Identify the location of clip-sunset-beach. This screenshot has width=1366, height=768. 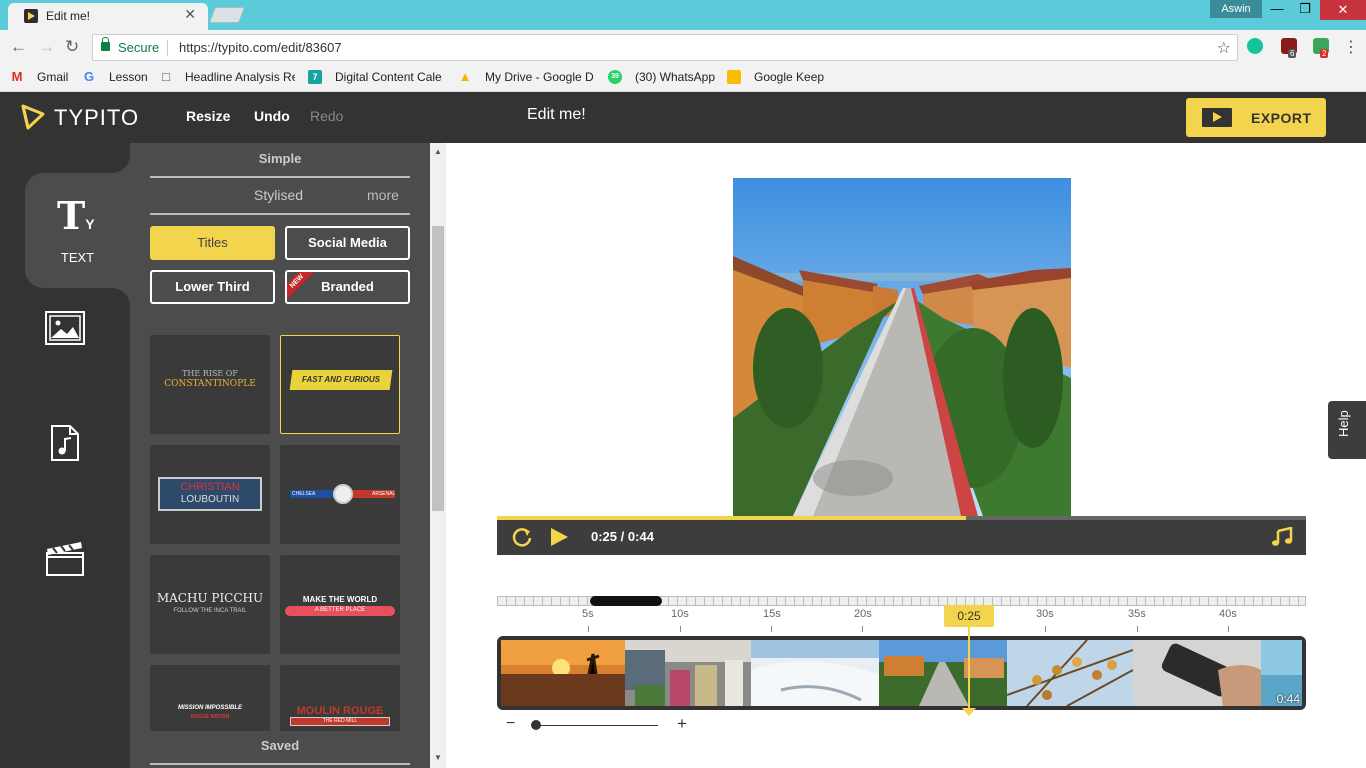
(563, 673).